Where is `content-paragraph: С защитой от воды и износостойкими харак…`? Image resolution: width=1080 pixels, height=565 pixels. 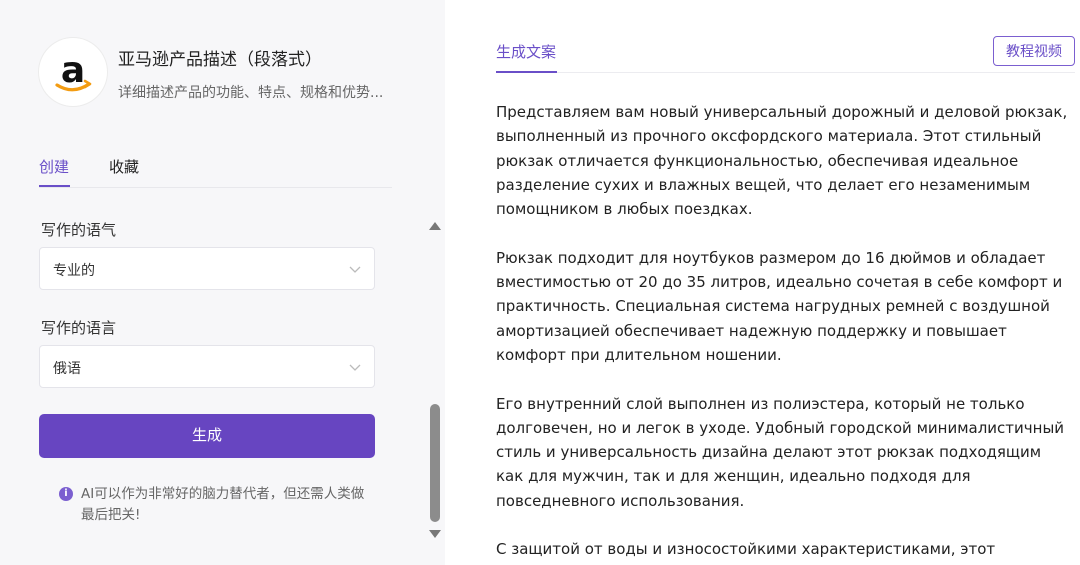 content-paragraph: С защитой от воды и износостойкими харак… is located at coordinates (746, 549).